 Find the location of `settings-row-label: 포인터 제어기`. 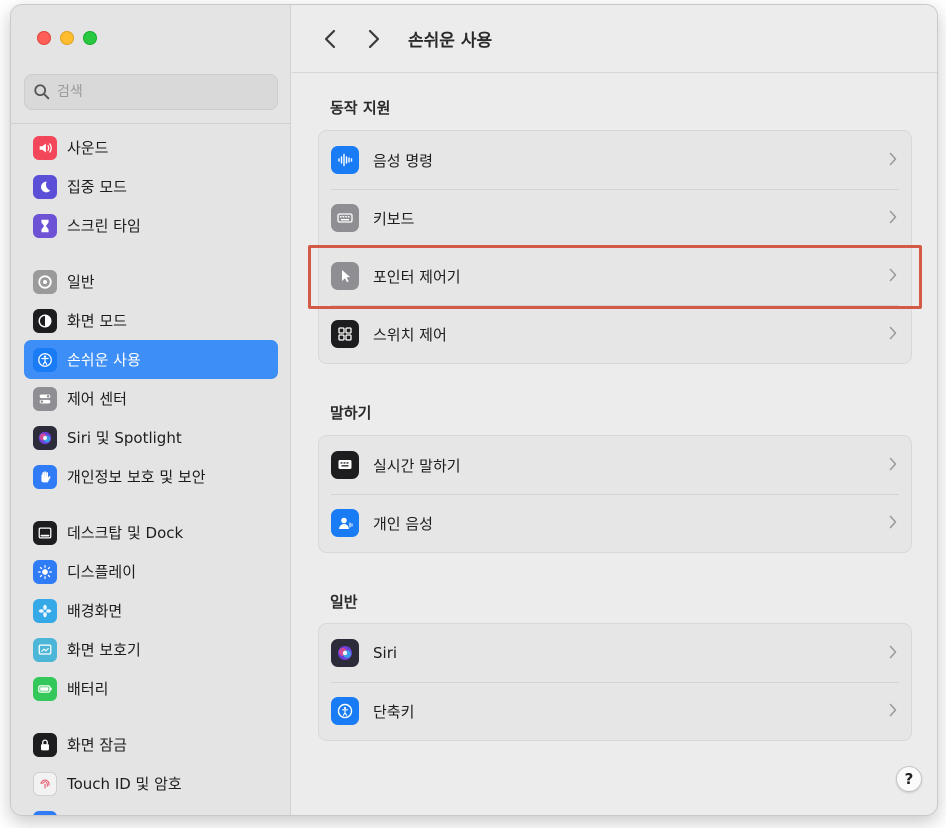

settings-row-label: 포인터 제어기 is located at coordinates (417, 276).